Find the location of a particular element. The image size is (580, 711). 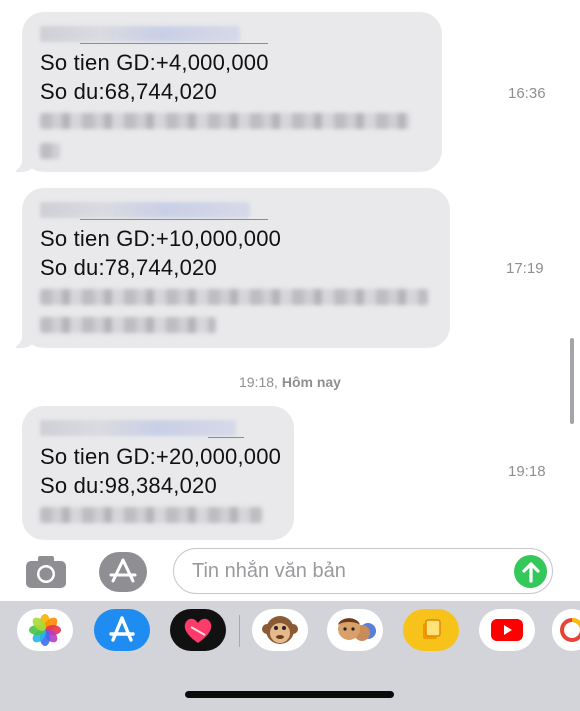

heart-icon is located at coordinates (198, 630).